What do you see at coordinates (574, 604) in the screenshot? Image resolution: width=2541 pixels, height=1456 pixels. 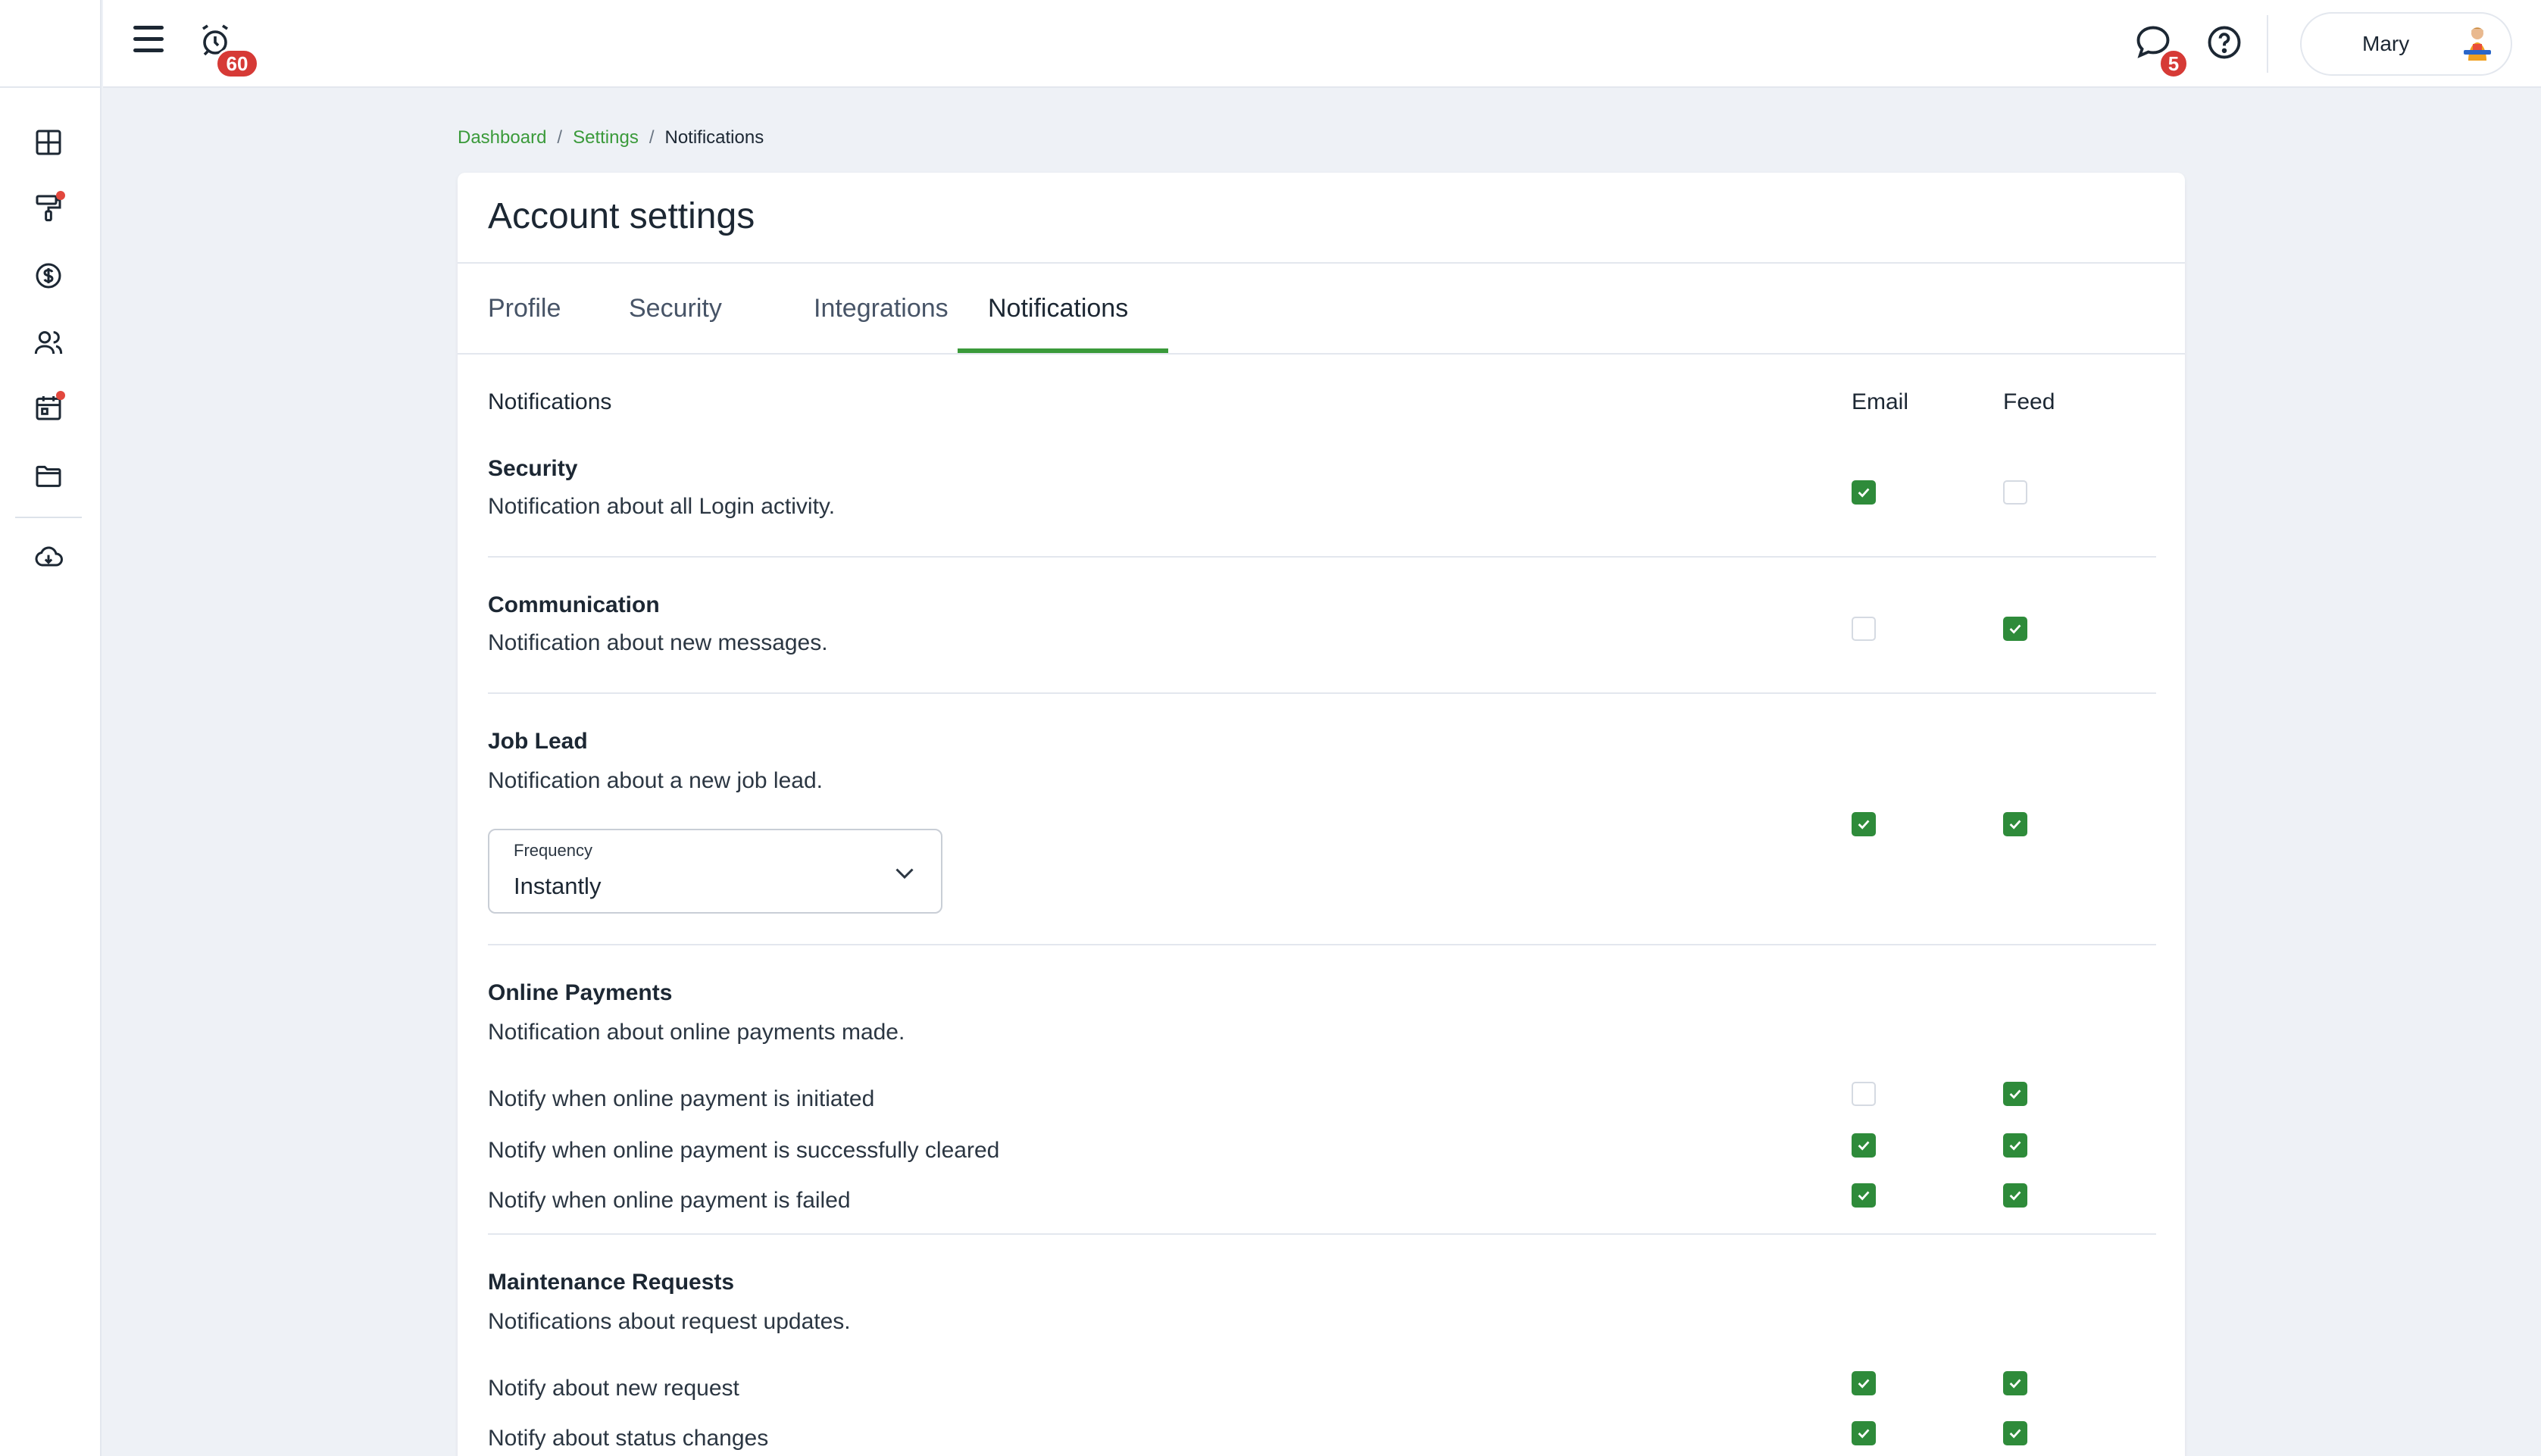 I see `section-title-communication: Communication` at bounding box center [574, 604].